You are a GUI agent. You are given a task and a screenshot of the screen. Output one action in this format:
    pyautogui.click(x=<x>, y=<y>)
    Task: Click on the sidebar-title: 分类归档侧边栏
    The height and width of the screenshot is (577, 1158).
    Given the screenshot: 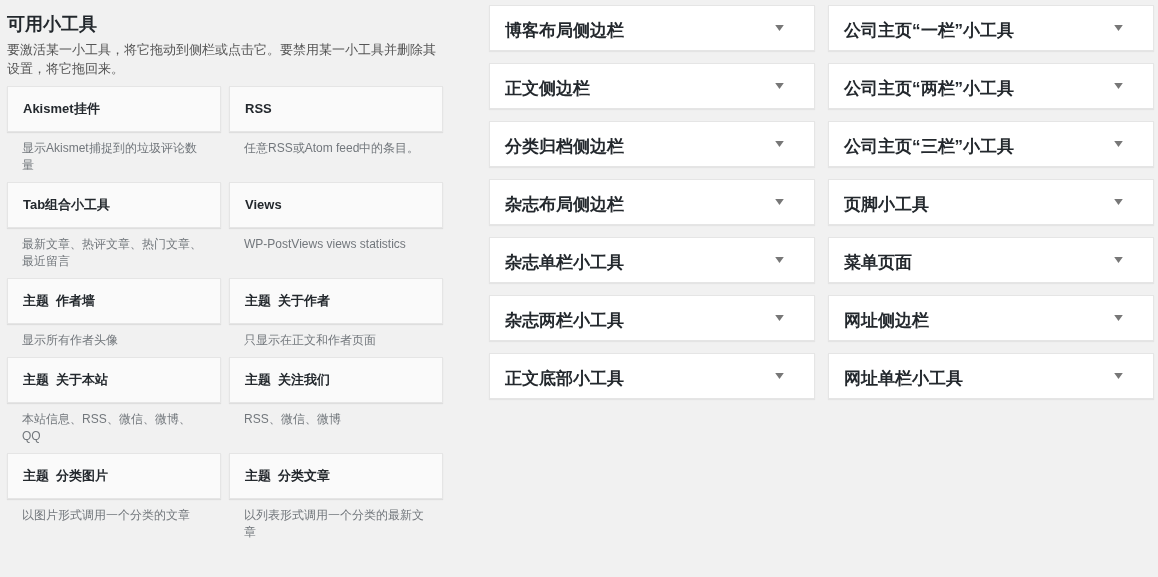 What is the action you would take?
    pyautogui.click(x=564, y=146)
    